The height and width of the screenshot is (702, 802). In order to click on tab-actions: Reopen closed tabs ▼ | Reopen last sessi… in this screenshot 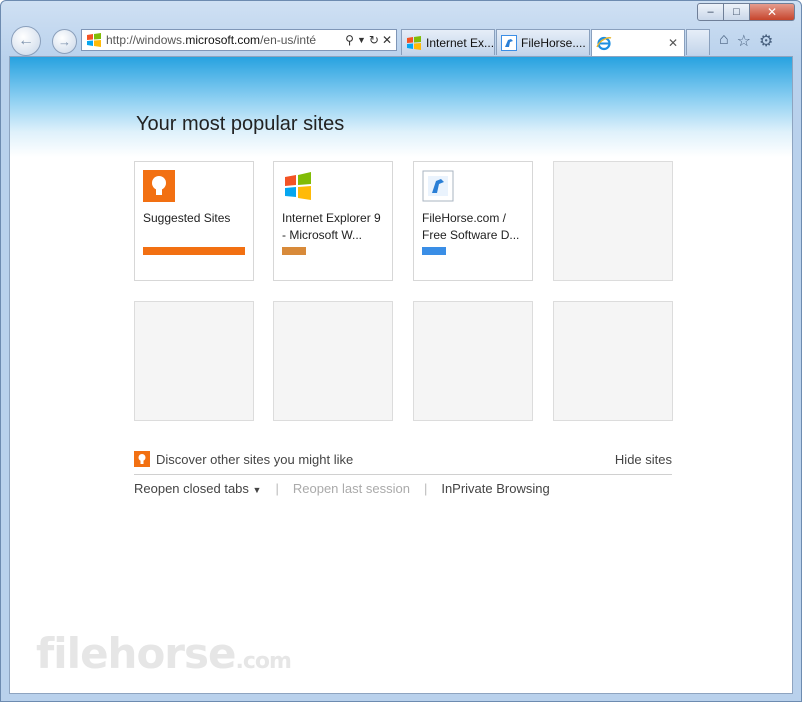, I will do `click(342, 488)`.